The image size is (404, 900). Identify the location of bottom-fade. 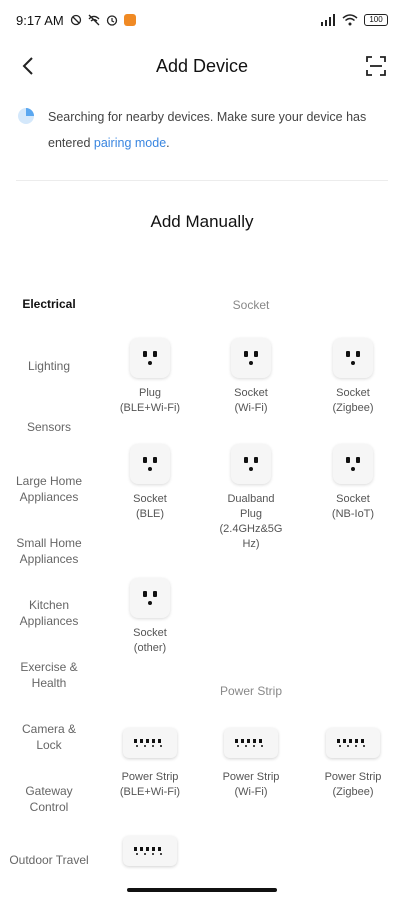
(202, 885).